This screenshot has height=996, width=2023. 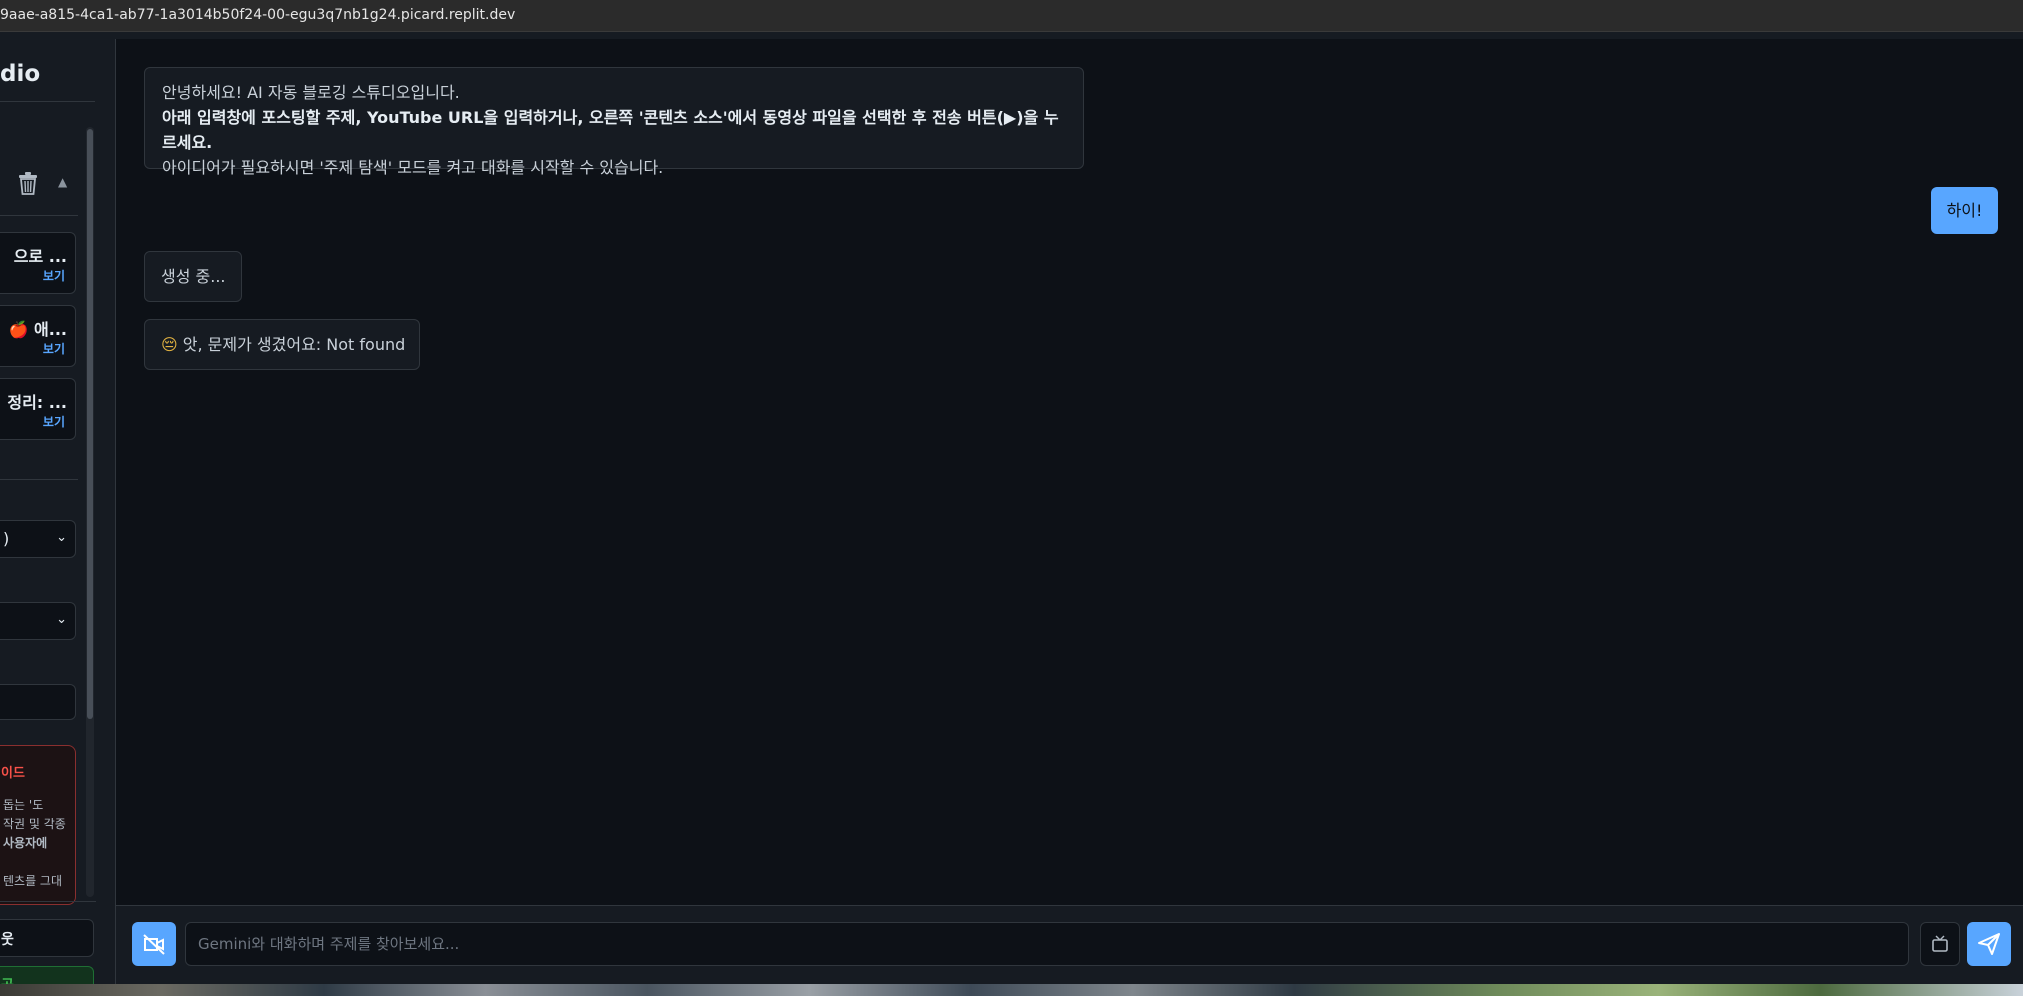 I want to click on history-item: 🍎 애... 보기, so click(x=38, y=336).